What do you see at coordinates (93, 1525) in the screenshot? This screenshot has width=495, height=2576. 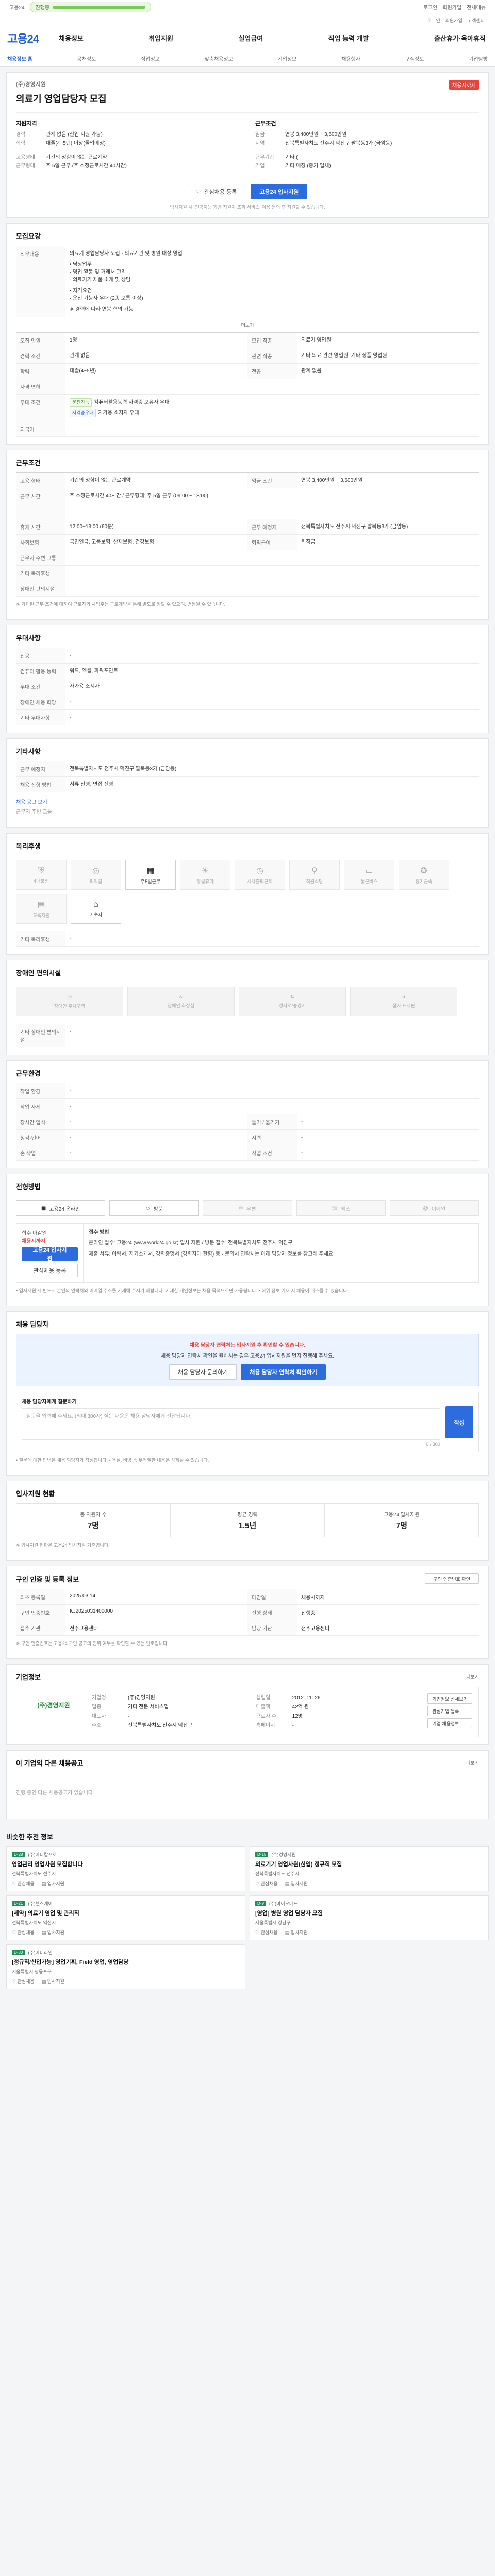 I see `stat-applicants: 7명` at bounding box center [93, 1525].